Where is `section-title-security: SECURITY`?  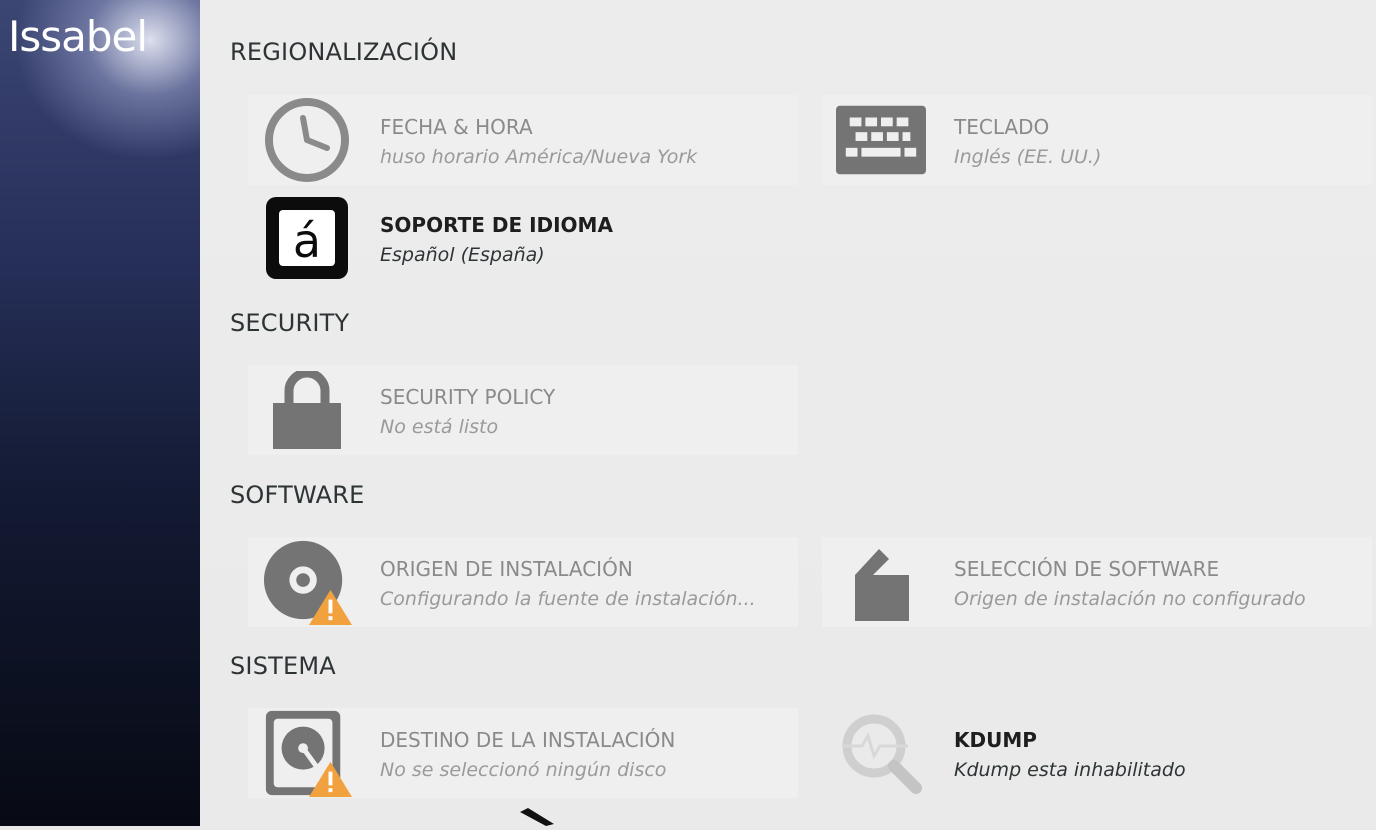 section-title-security: SECURITY is located at coordinates (290, 323).